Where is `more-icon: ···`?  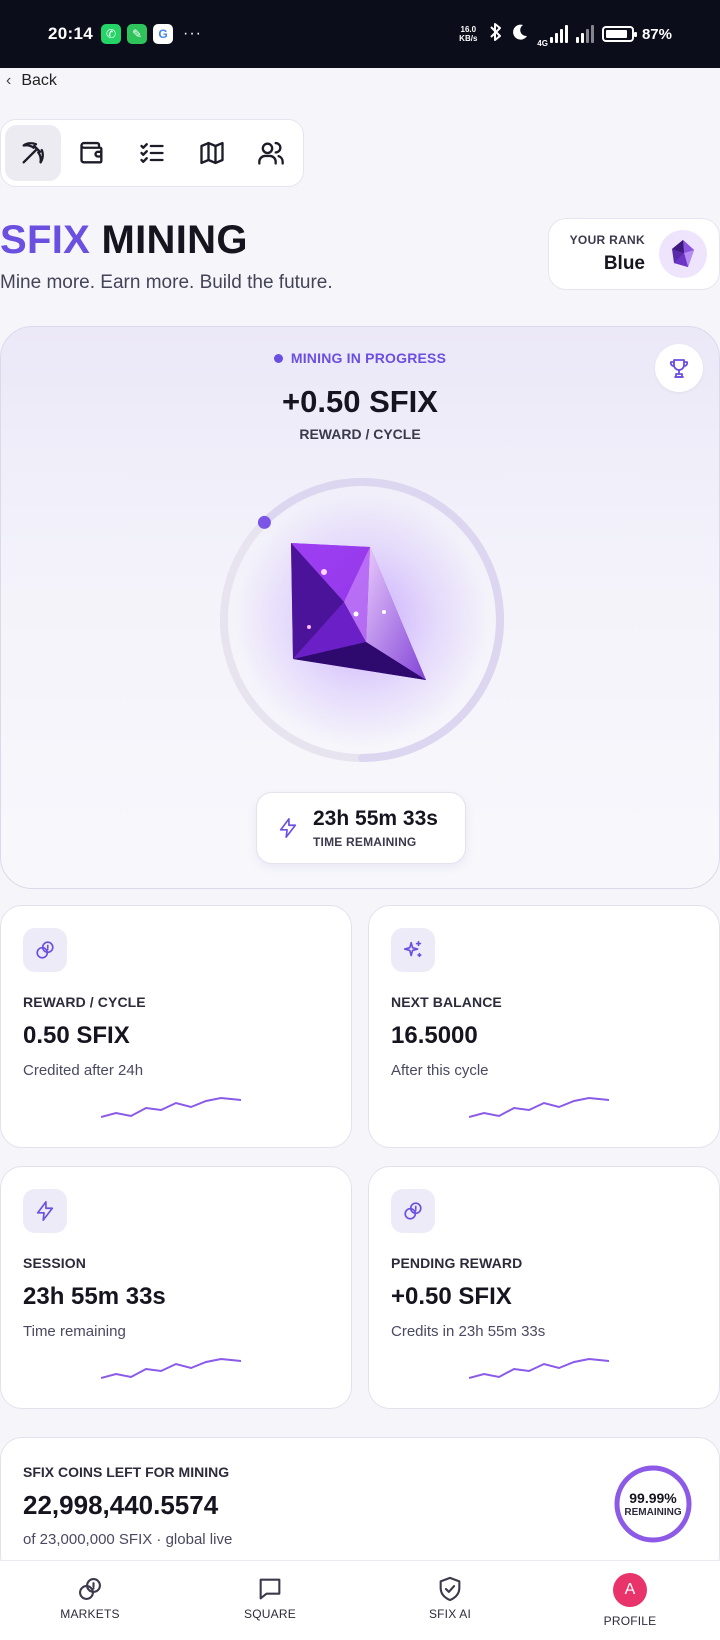
more-icon: ··· is located at coordinates (192, 33).